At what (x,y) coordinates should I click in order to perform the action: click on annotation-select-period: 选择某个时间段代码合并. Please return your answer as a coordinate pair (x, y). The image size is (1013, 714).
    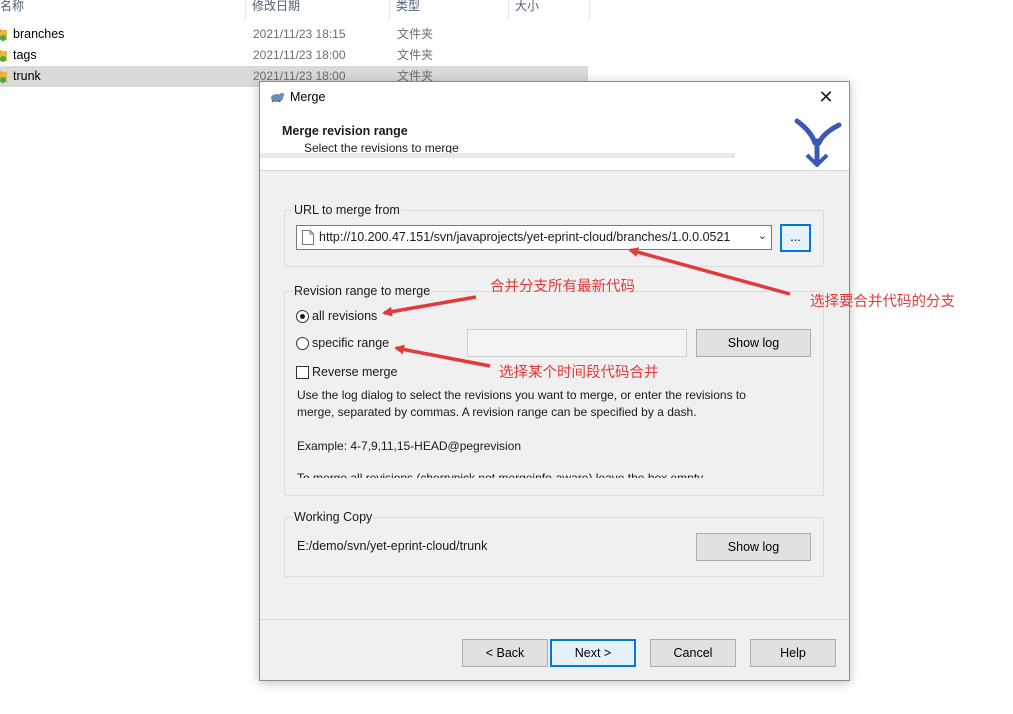
    Looking at the image, I should click on (579, 373).